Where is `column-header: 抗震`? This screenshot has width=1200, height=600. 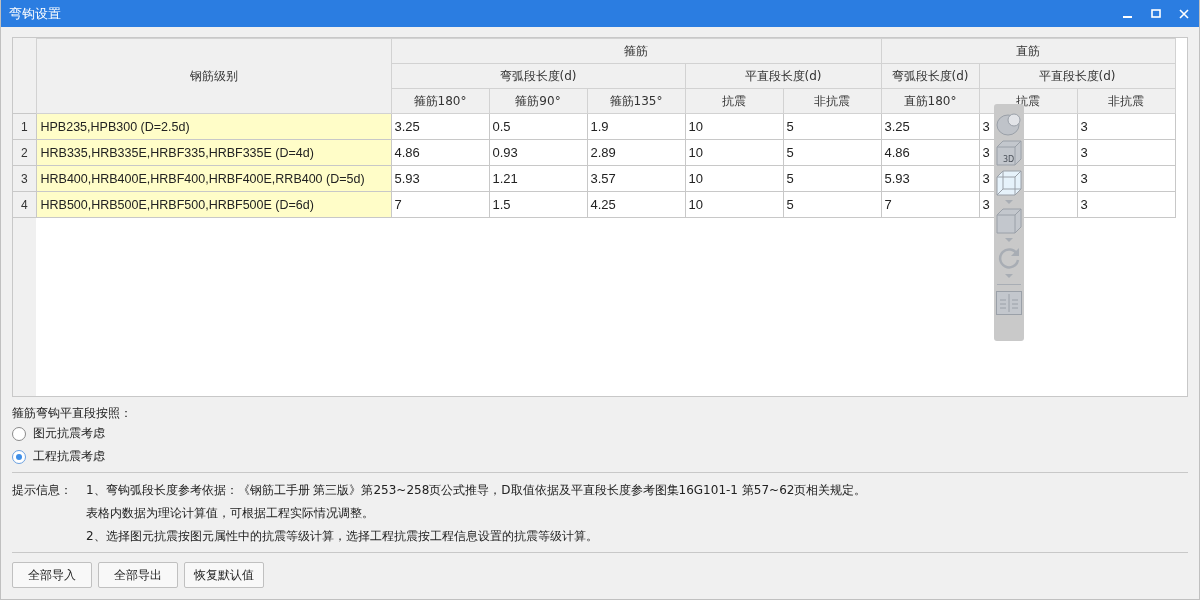 column-header: 抗震 is located at coordinates (734, 101).